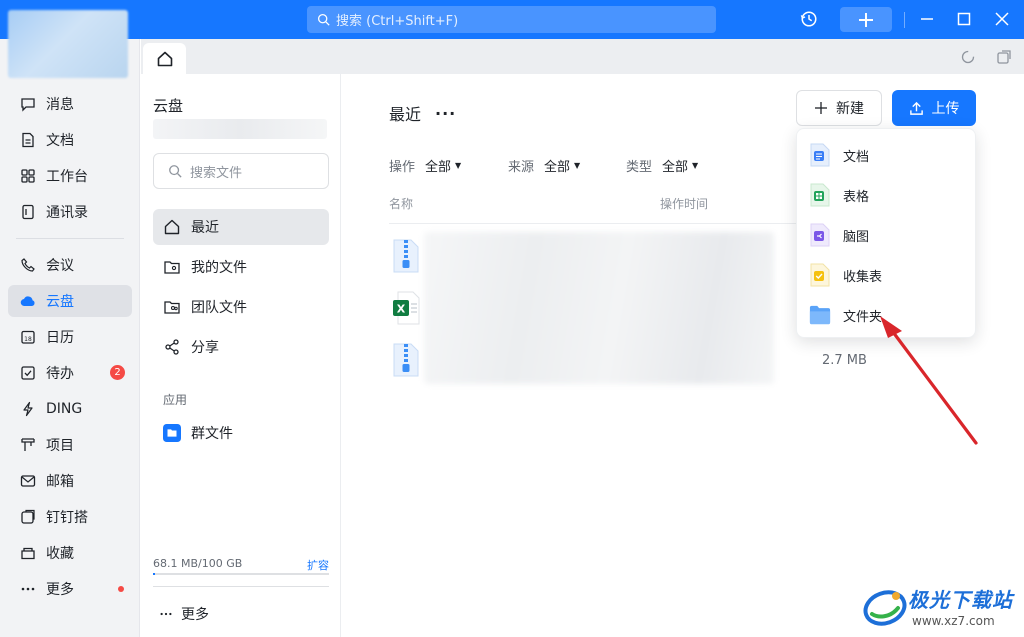  What do you see at coordinates (28, 589) in the screenshot?
I see `more-icon` at bounding box center [28, 589].